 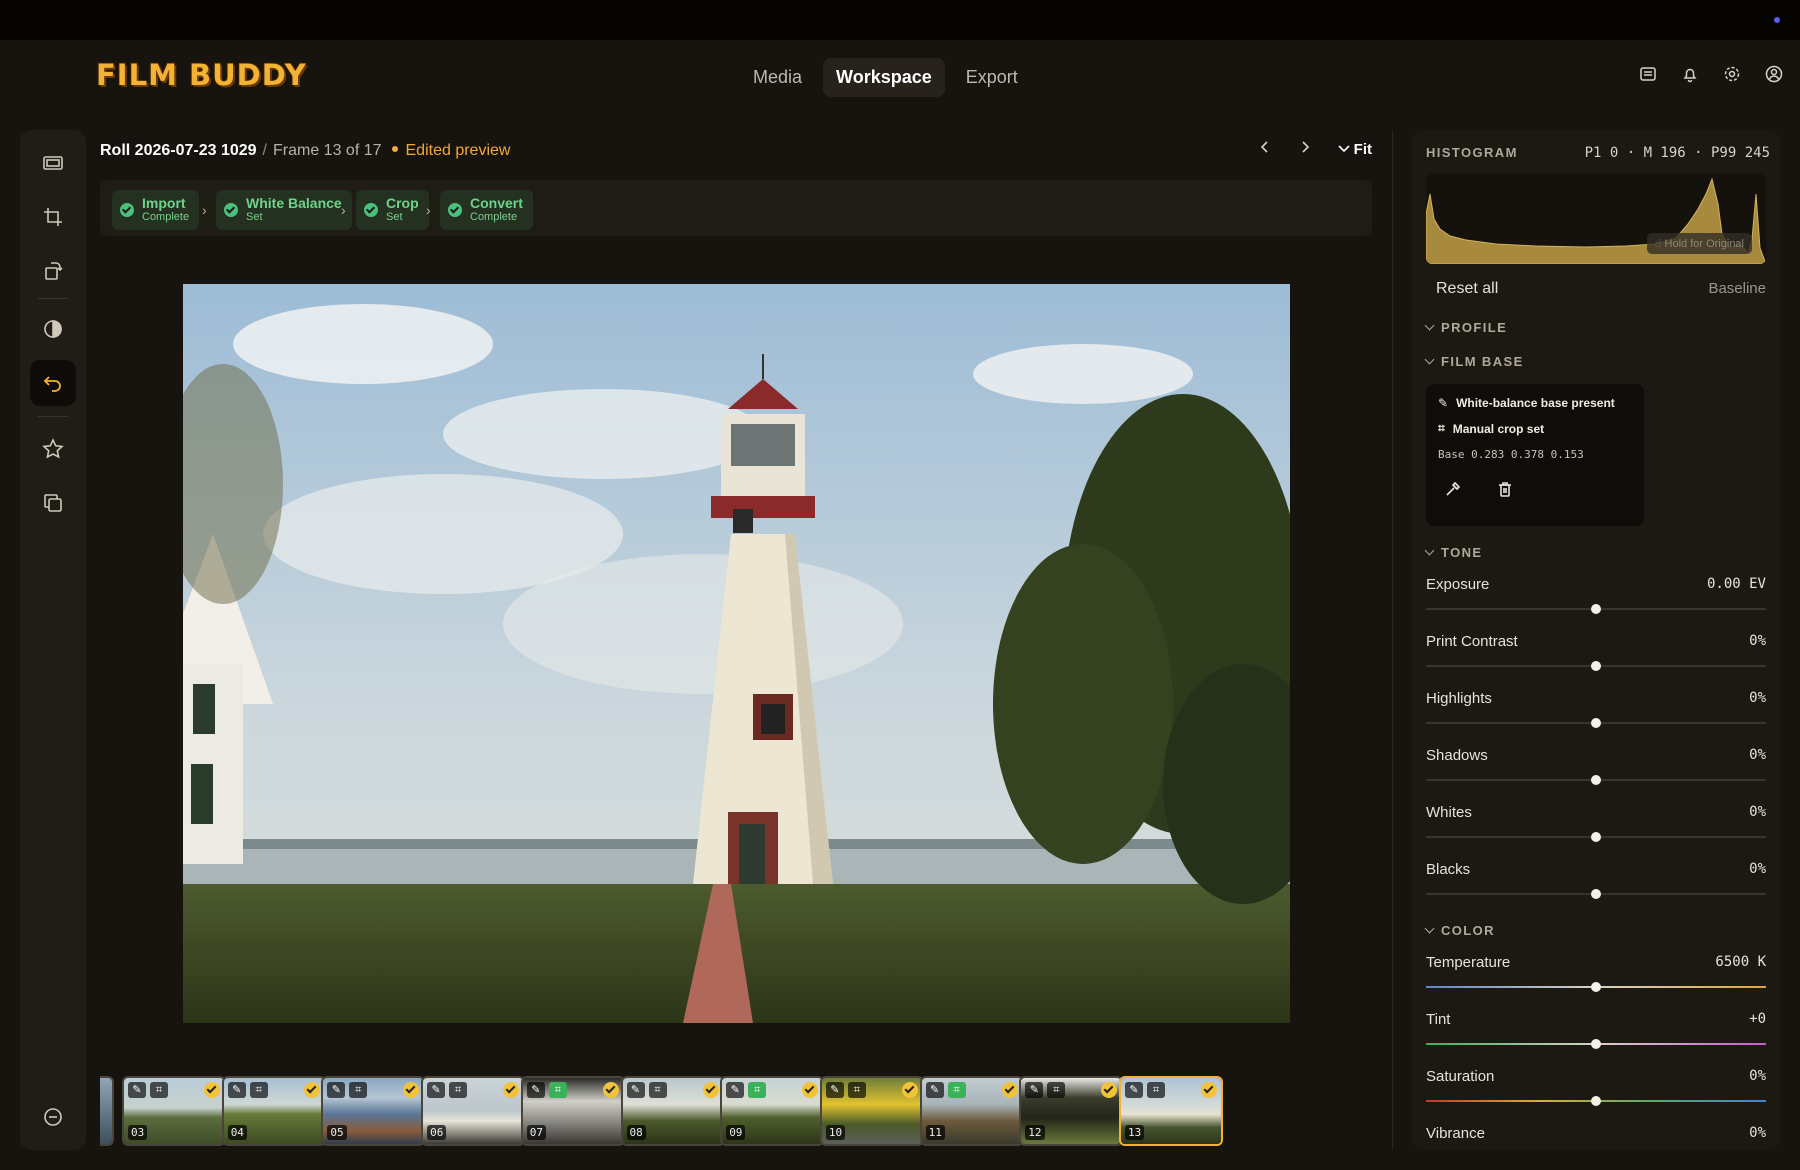 I want to click on edited-status: Edited preview, so click(x=451, y=150).